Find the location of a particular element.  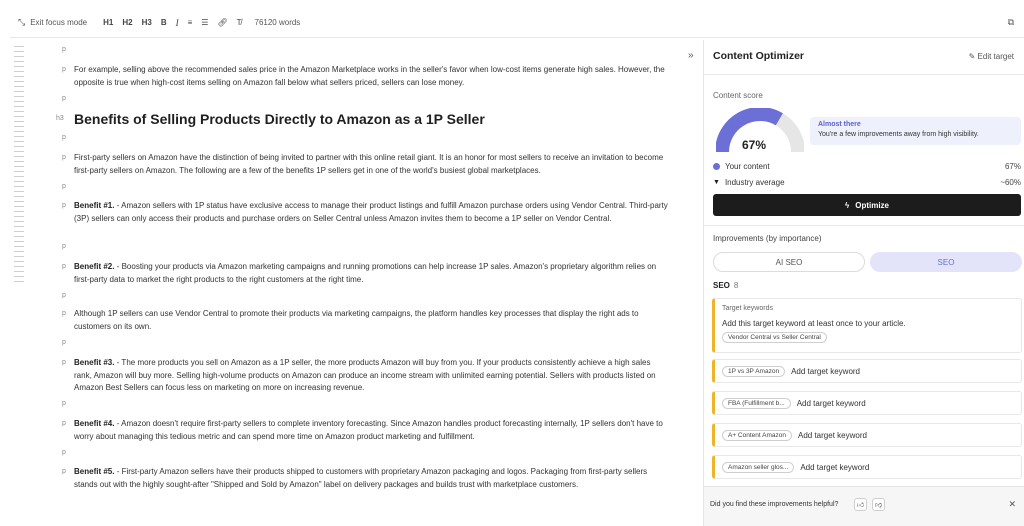

pencil-icon: ✎ is located at coordinates (972, 56).